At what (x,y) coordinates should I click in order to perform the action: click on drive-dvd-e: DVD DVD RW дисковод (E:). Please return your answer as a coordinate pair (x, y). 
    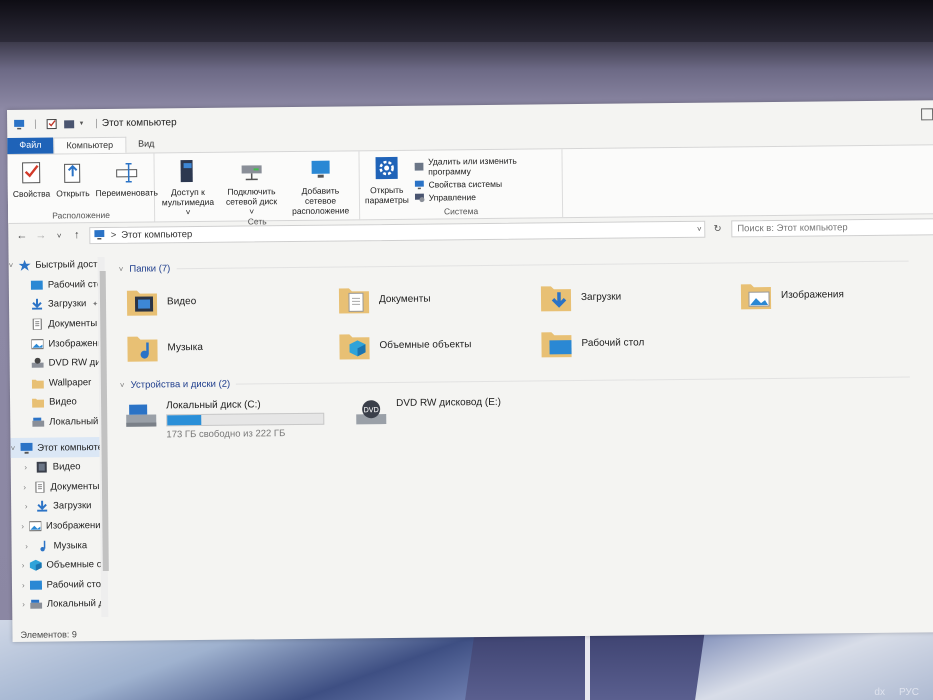
    Looking at the image, I should click on (427, 418).